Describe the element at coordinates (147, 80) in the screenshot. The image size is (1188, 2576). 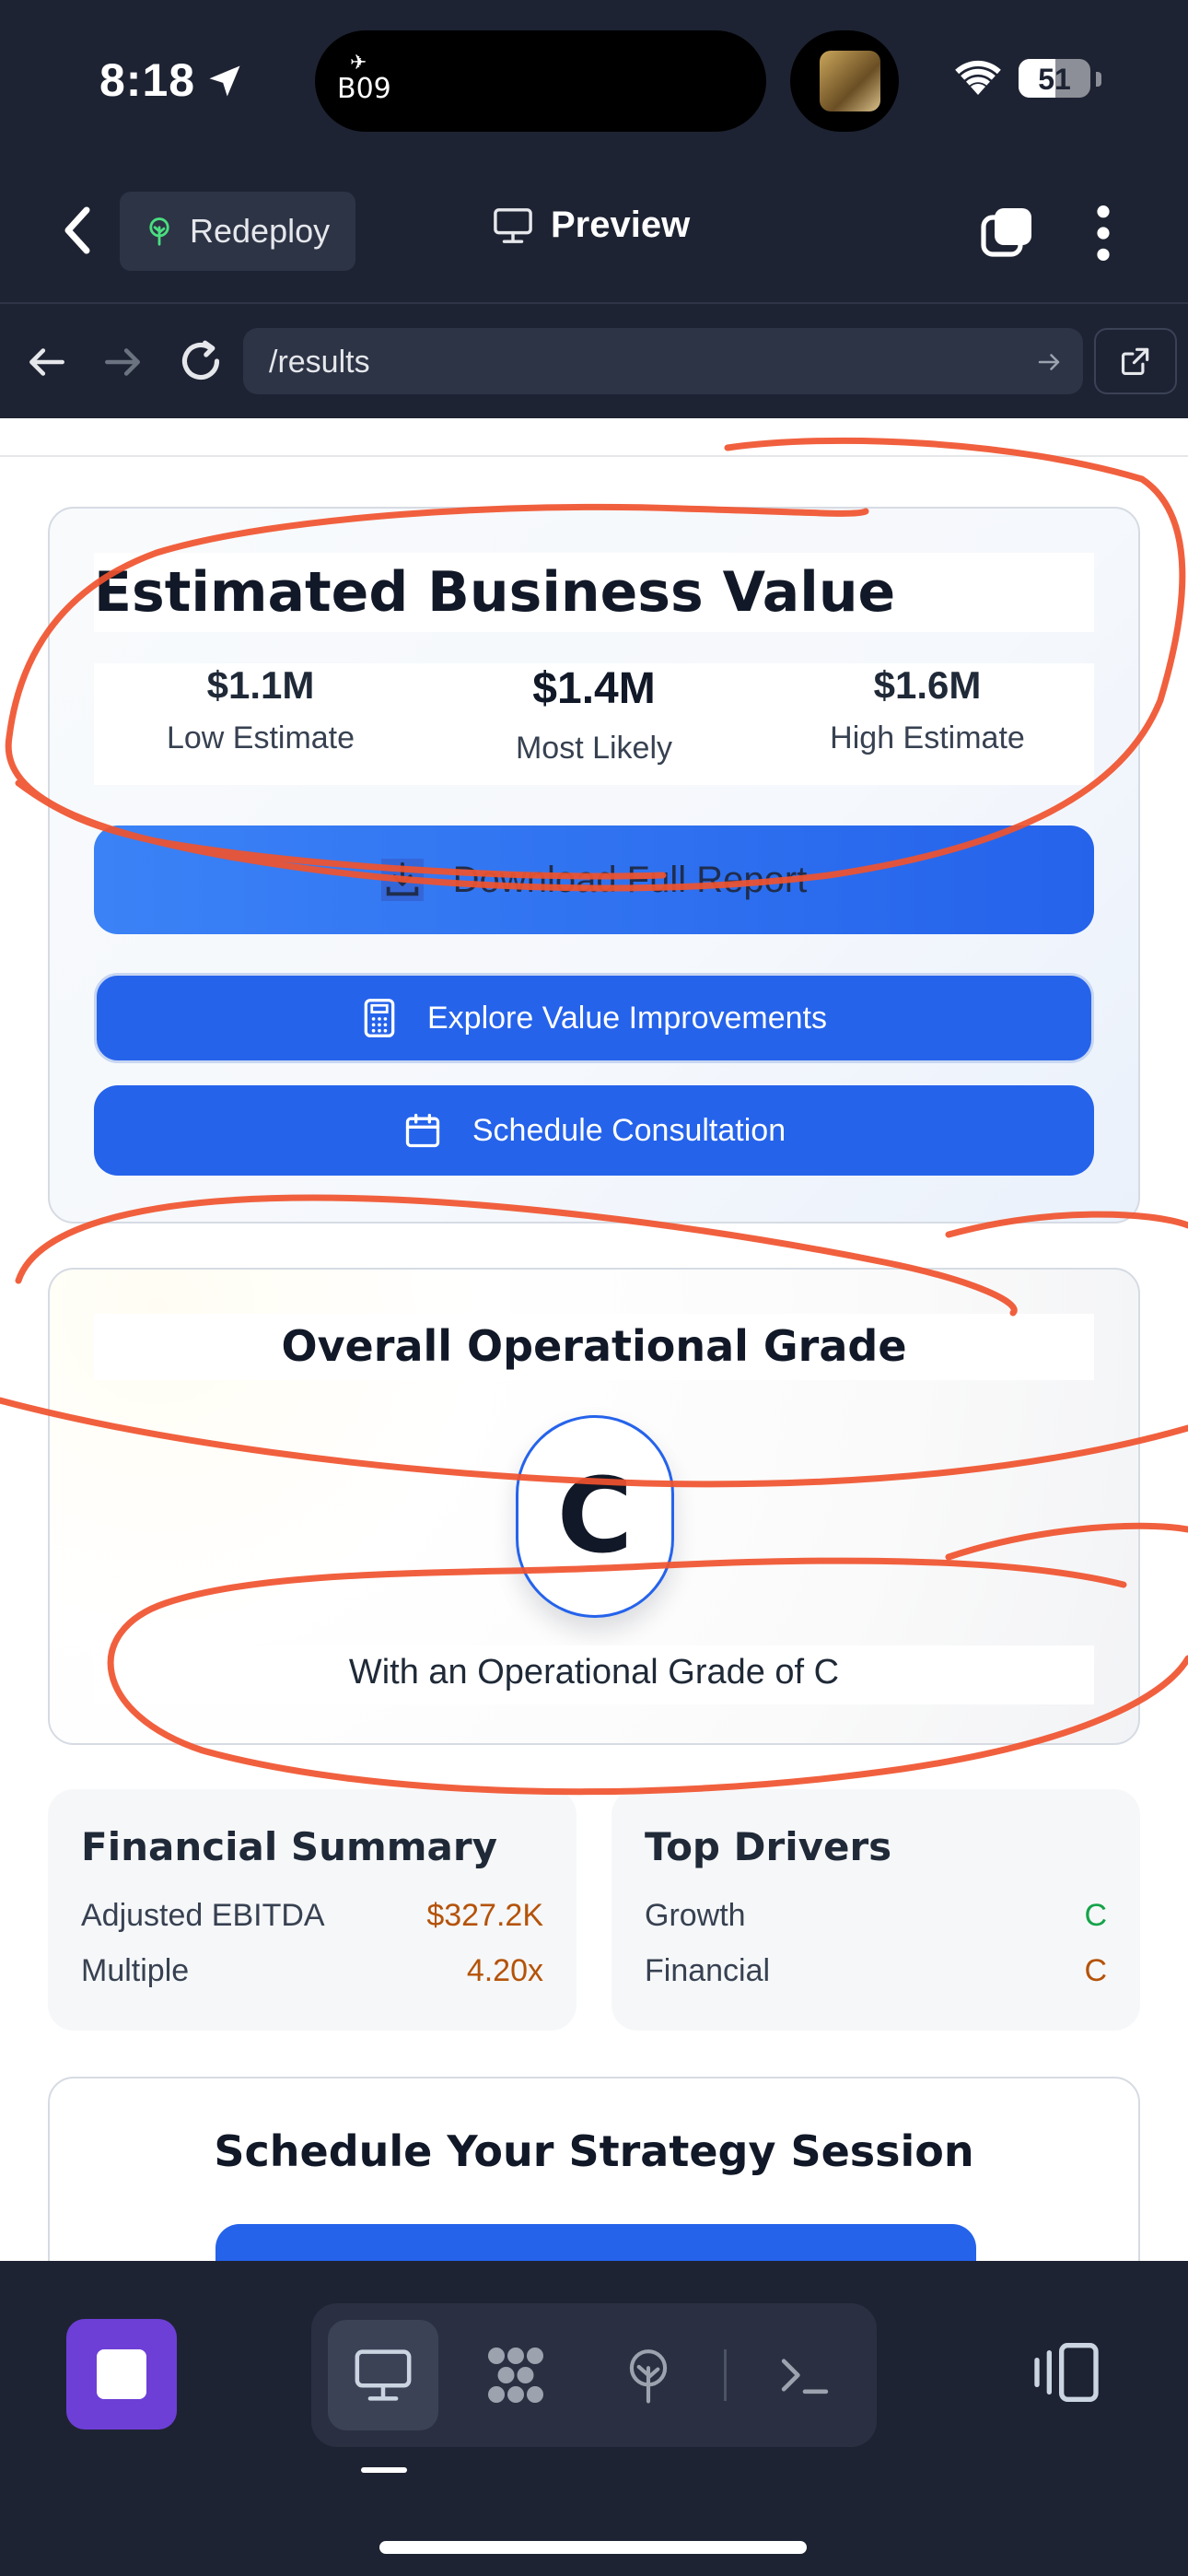
I see `status-time: 8:18` at that location.